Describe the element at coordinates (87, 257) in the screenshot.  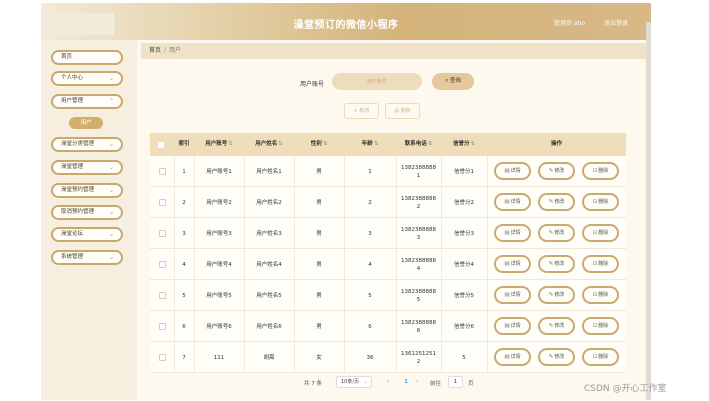
I see `sidebar-item-system: 系统管理 ⌄` at that location.